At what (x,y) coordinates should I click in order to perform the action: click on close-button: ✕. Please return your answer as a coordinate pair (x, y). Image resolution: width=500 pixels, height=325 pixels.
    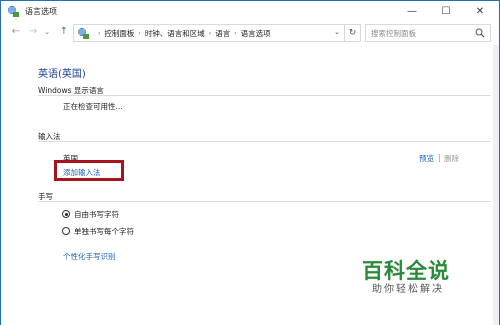
    Looking at the image, I should click on (480, 11).